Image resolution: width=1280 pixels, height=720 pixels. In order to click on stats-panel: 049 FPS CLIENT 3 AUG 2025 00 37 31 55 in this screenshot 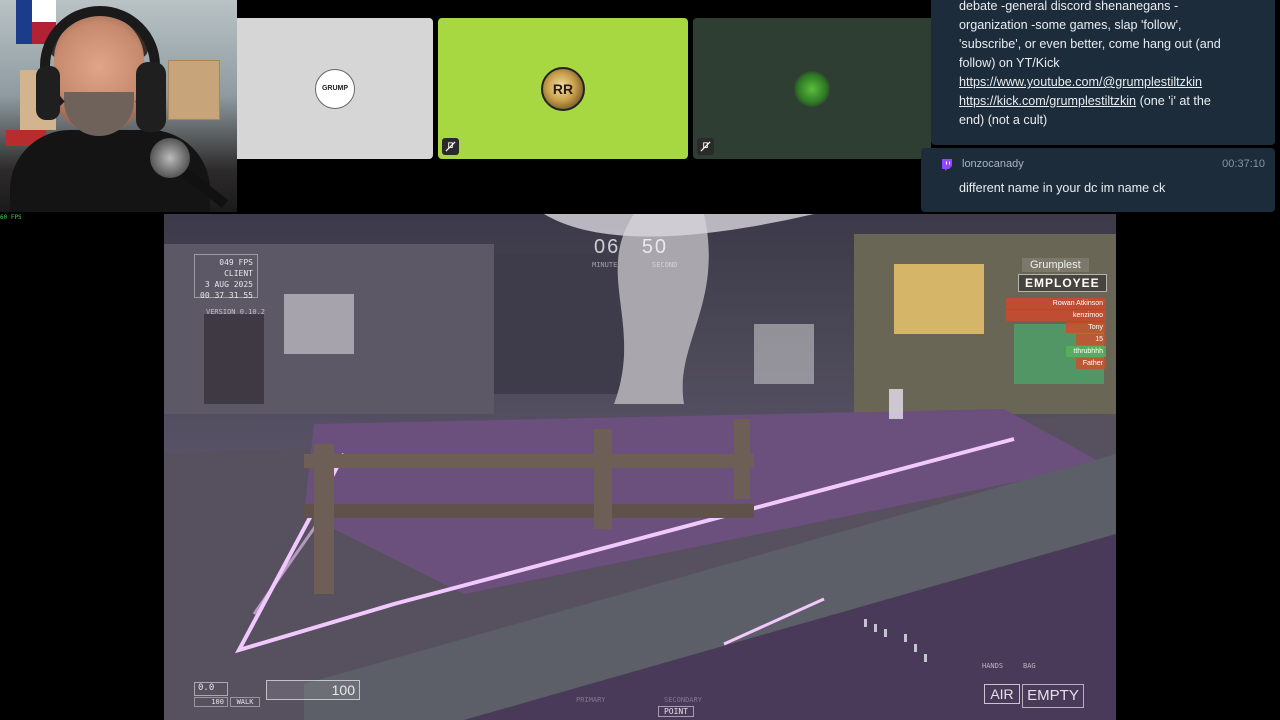, I will do `click(226, 277)`.